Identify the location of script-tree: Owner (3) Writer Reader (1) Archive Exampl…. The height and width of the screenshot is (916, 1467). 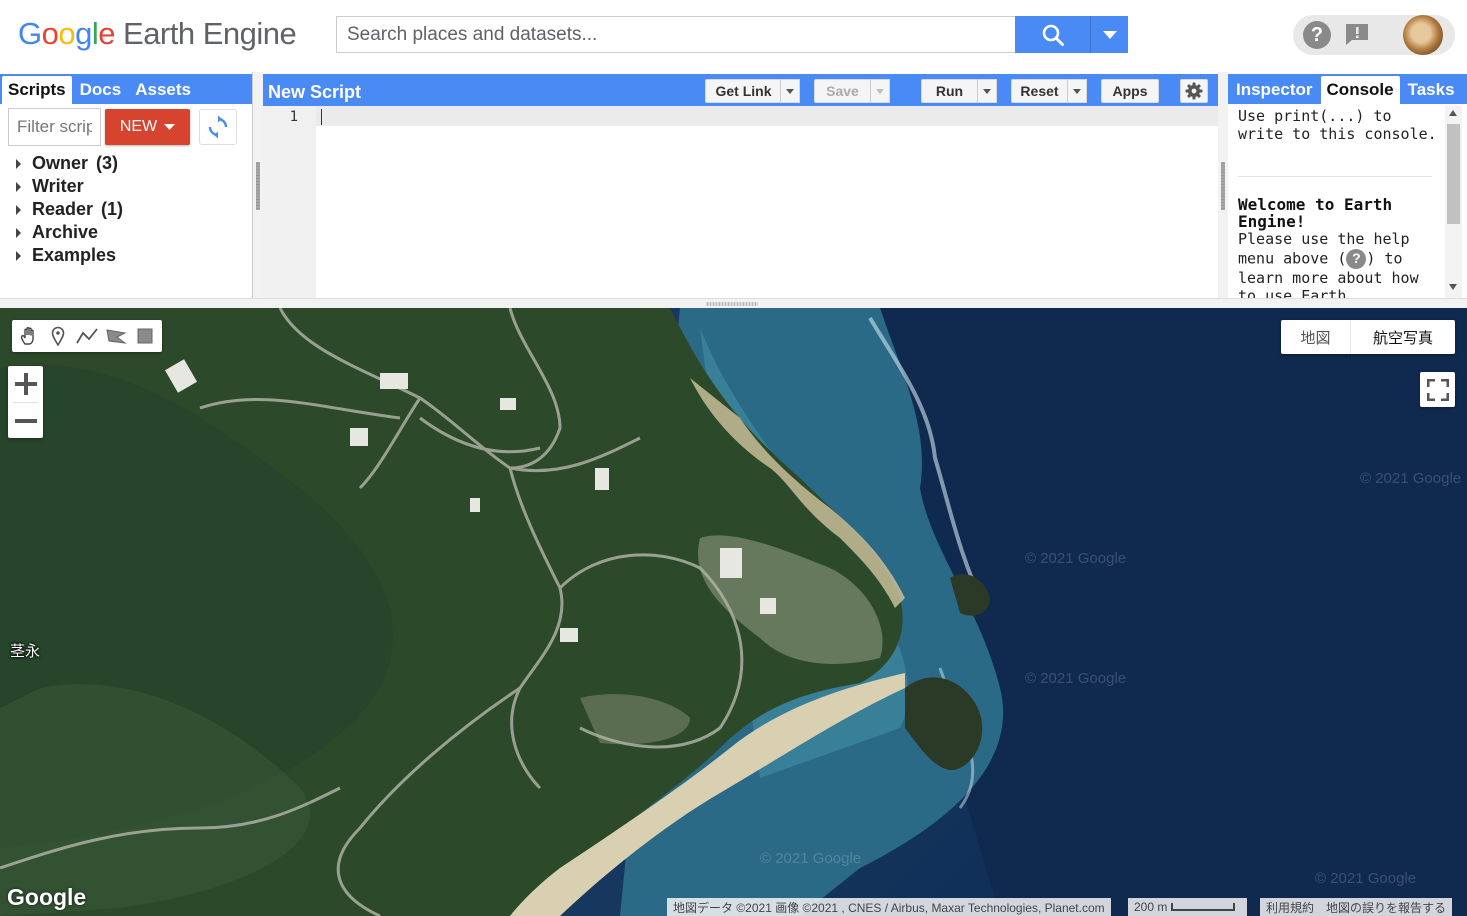
(69, 209).